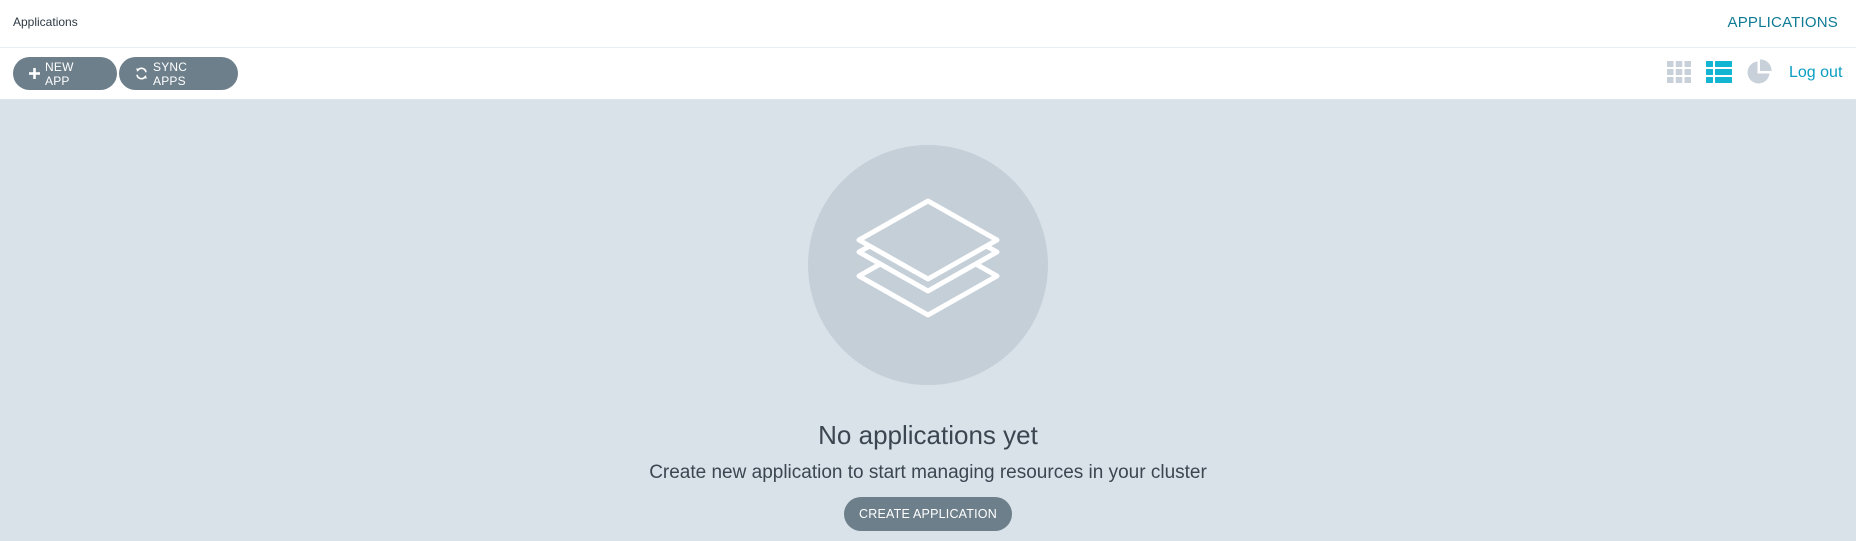 The height and width of the screenshot is (541, 1856). I want to click on plus-icon, so click(34, 73).